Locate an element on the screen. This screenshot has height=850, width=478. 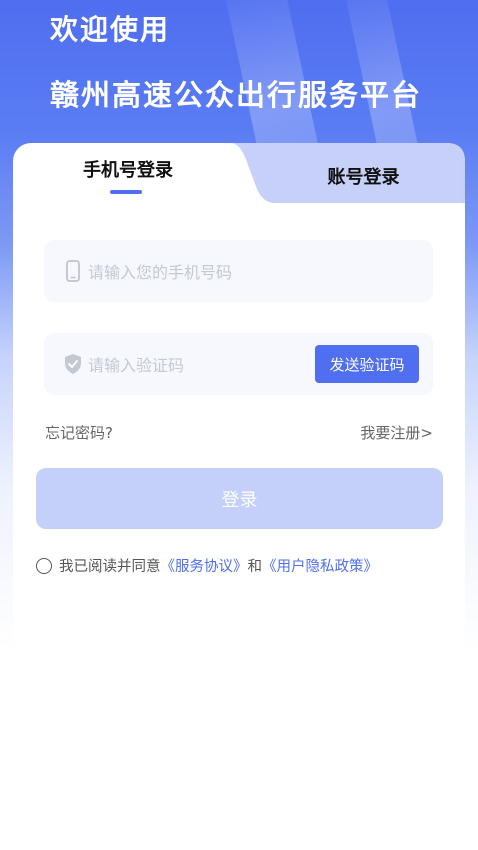
login-button: 登录 is located at coordinates (239, 498).